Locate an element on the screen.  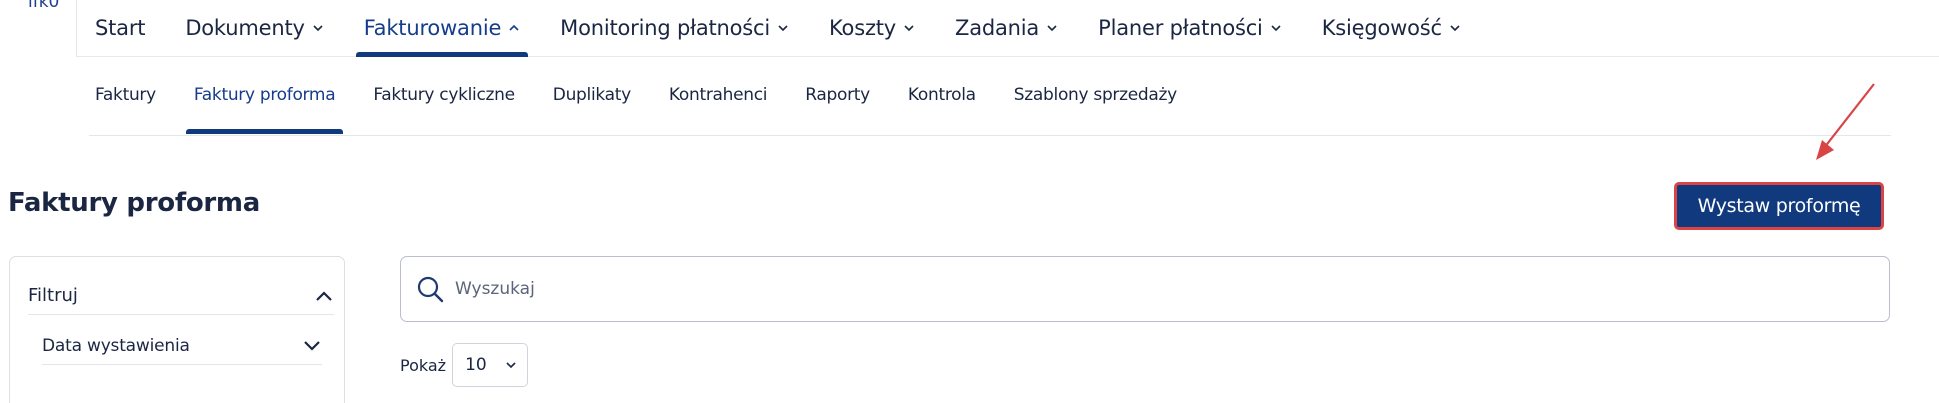
search-box is located at coordinates (1145, 289).